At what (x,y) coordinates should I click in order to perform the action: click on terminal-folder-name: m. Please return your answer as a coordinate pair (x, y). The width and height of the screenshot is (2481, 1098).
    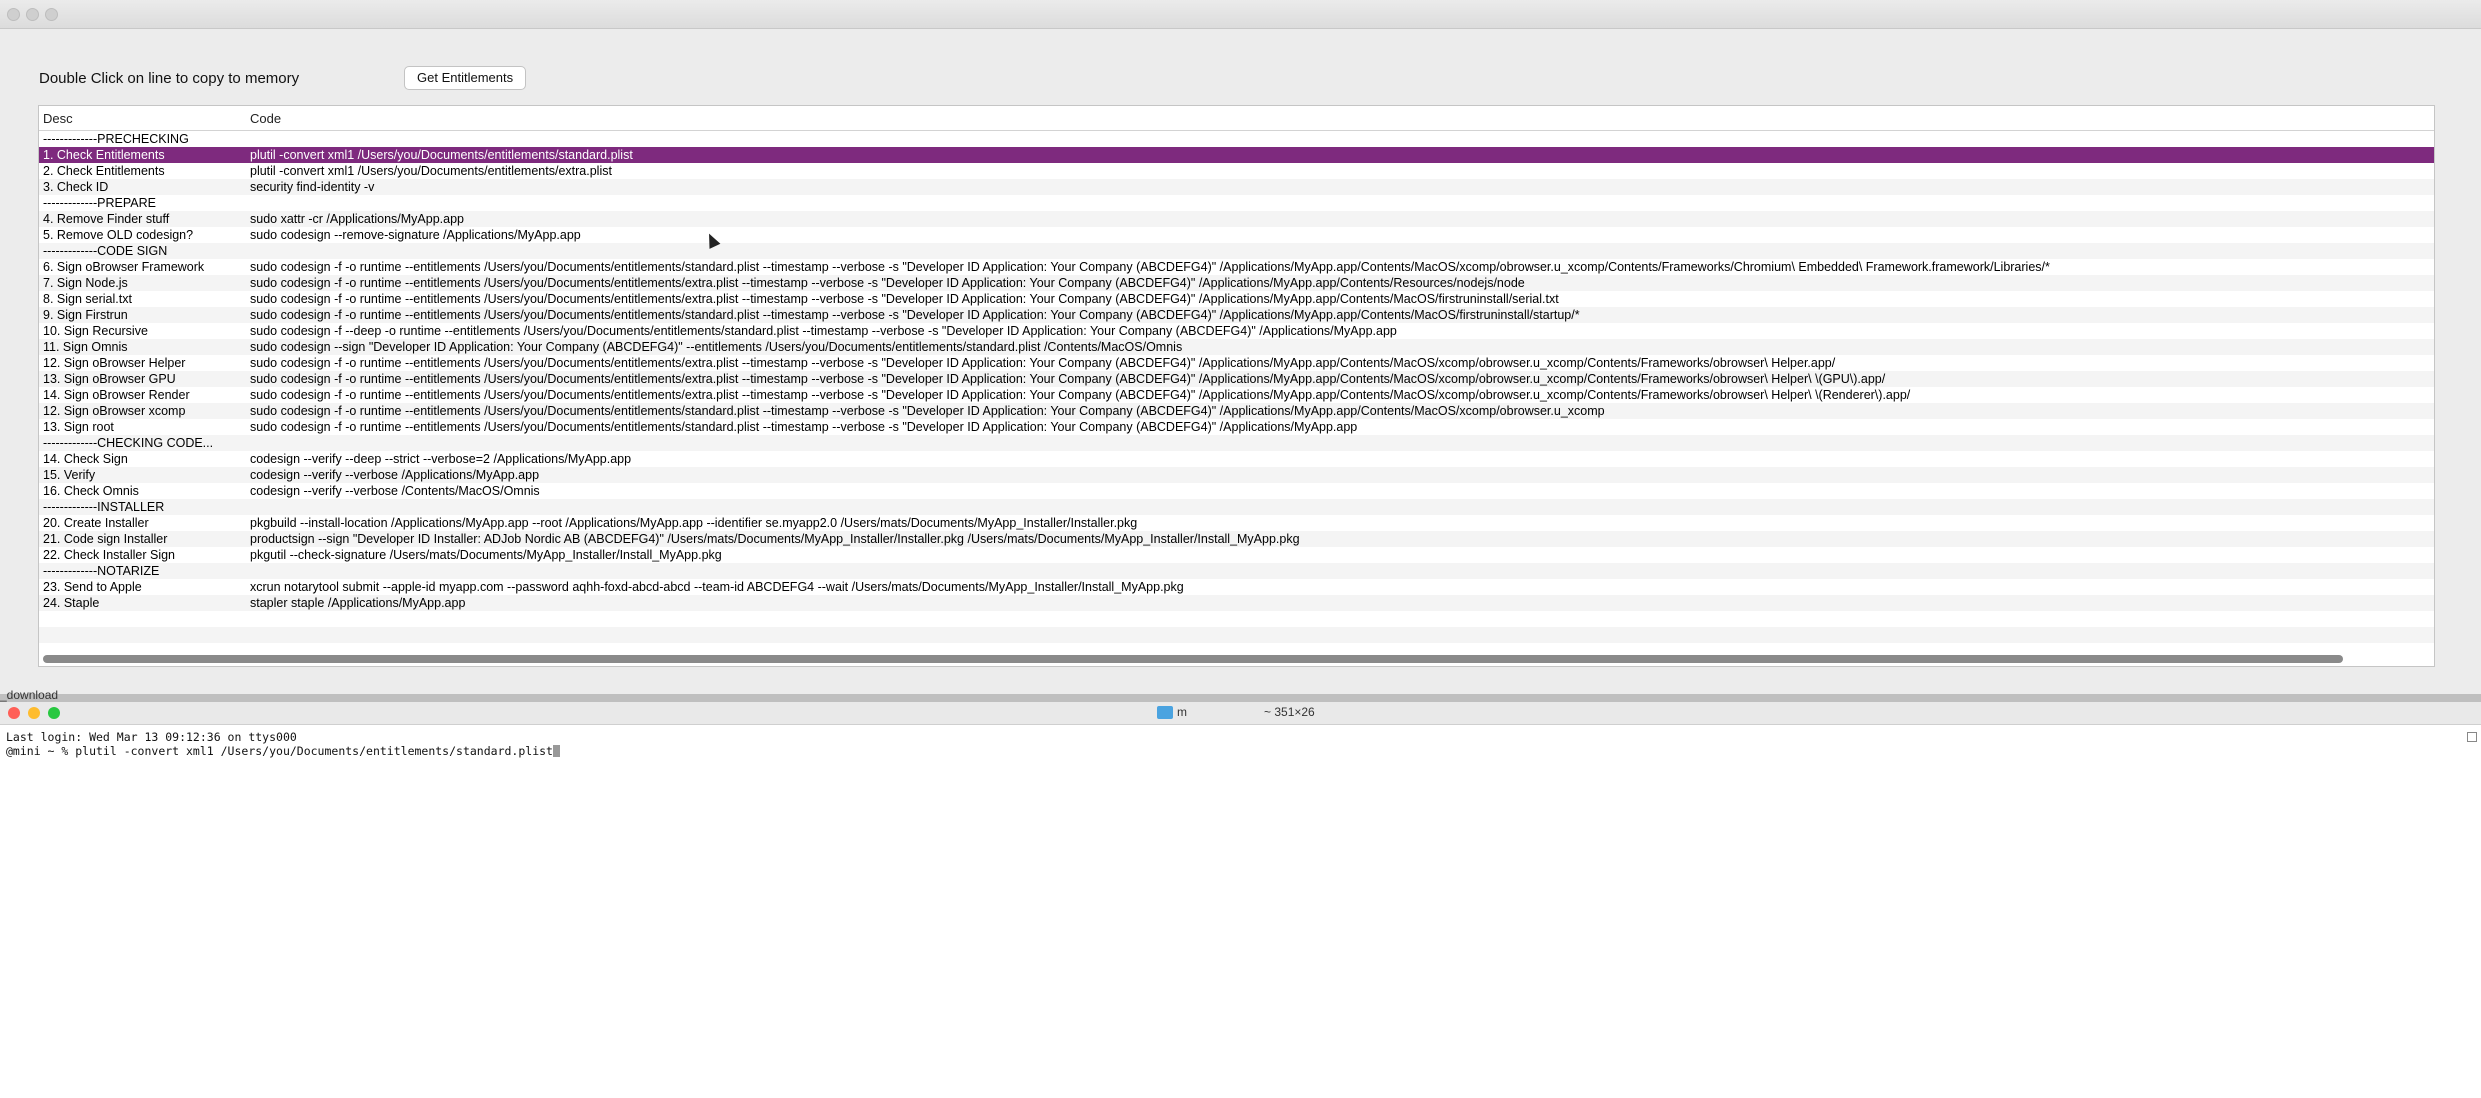
    Looking at the image, I should click on (1182, 712).